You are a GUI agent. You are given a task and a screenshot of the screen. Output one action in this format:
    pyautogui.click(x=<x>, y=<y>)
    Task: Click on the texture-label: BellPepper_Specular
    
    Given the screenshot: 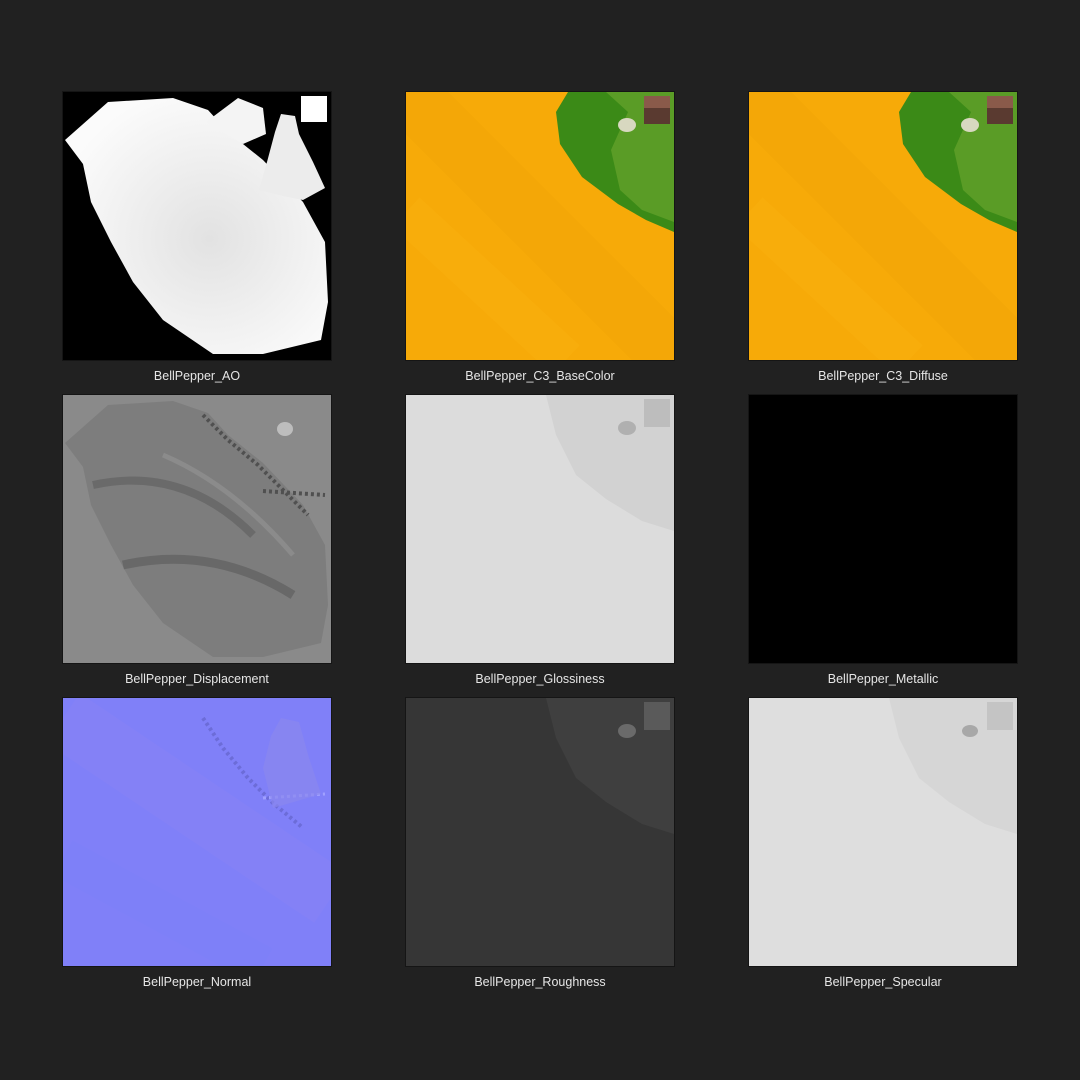 What is the action you would take?
    pyautogui.click(x=883, y=982)
    